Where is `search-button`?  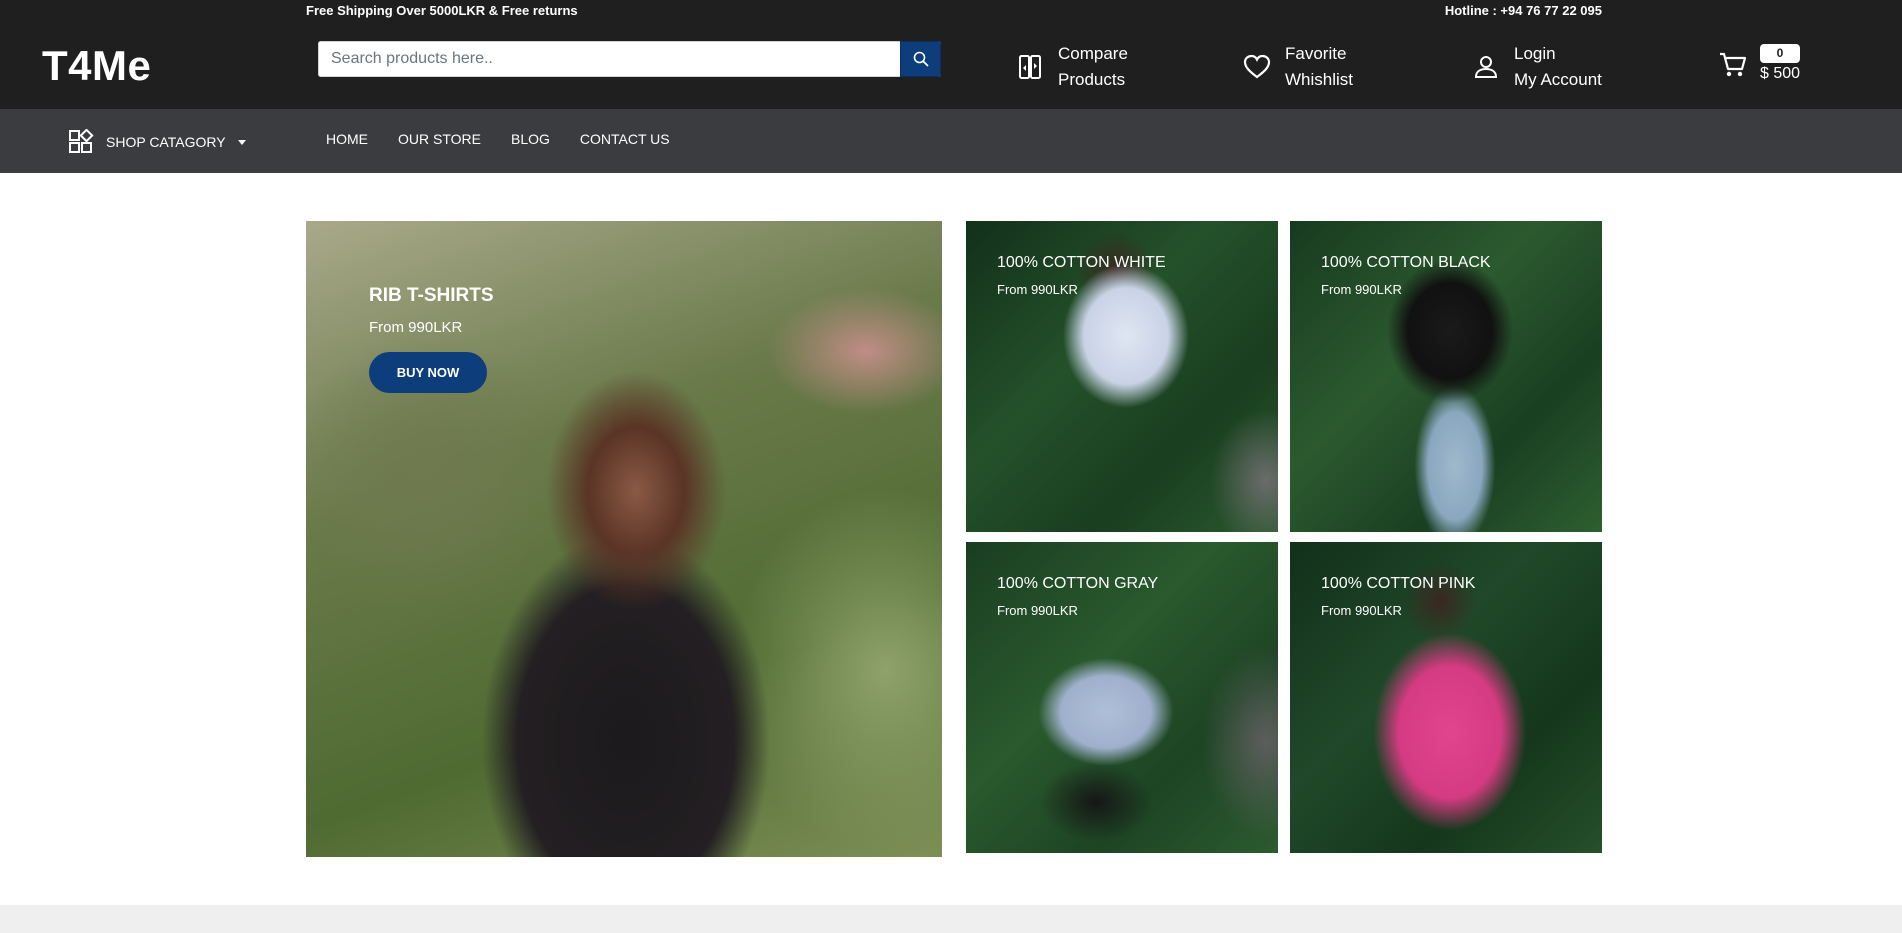 search-button is located at coordinates (920, 59).